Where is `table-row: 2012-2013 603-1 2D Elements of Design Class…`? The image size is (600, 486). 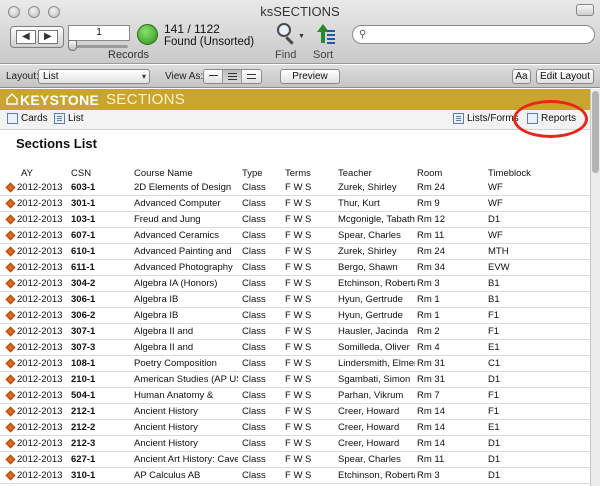 table-row: 2012-2013 603-1 2D Elements of Design Class… is located at coordinates (295, 188).